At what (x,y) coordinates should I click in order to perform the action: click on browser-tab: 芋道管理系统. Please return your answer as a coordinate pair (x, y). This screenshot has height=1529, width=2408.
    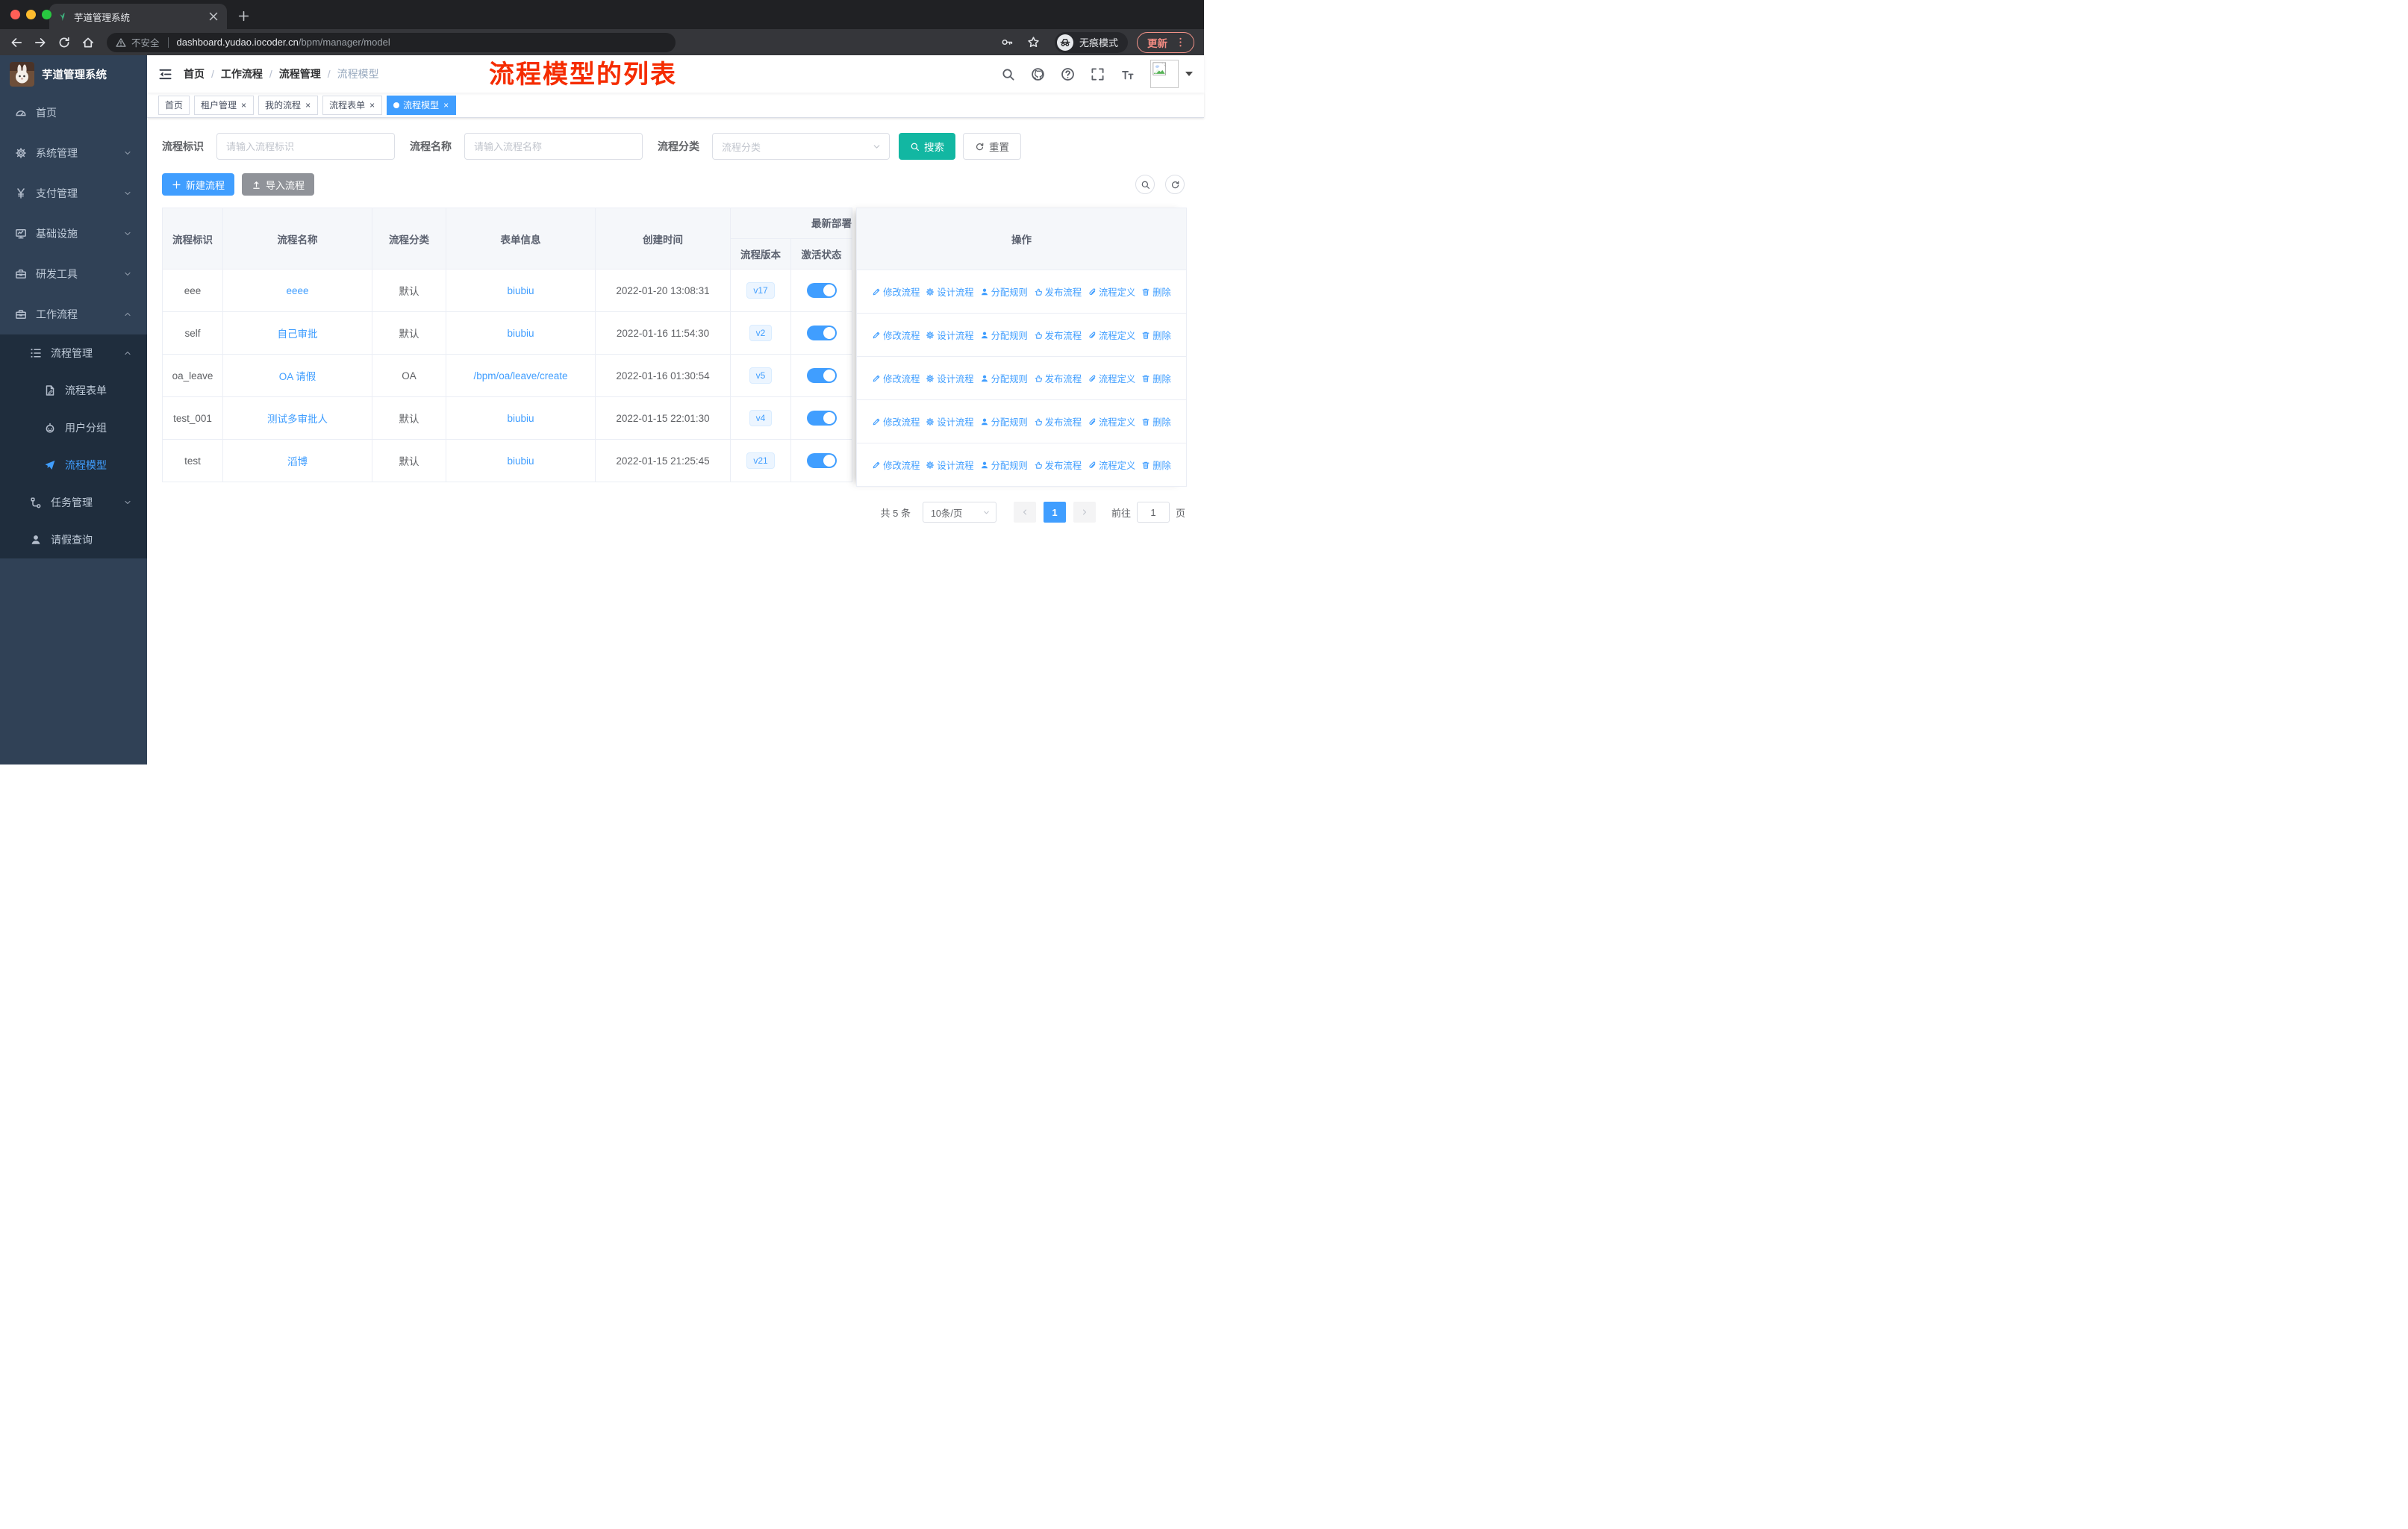
    Looking at the image, I should click on (138, 16).